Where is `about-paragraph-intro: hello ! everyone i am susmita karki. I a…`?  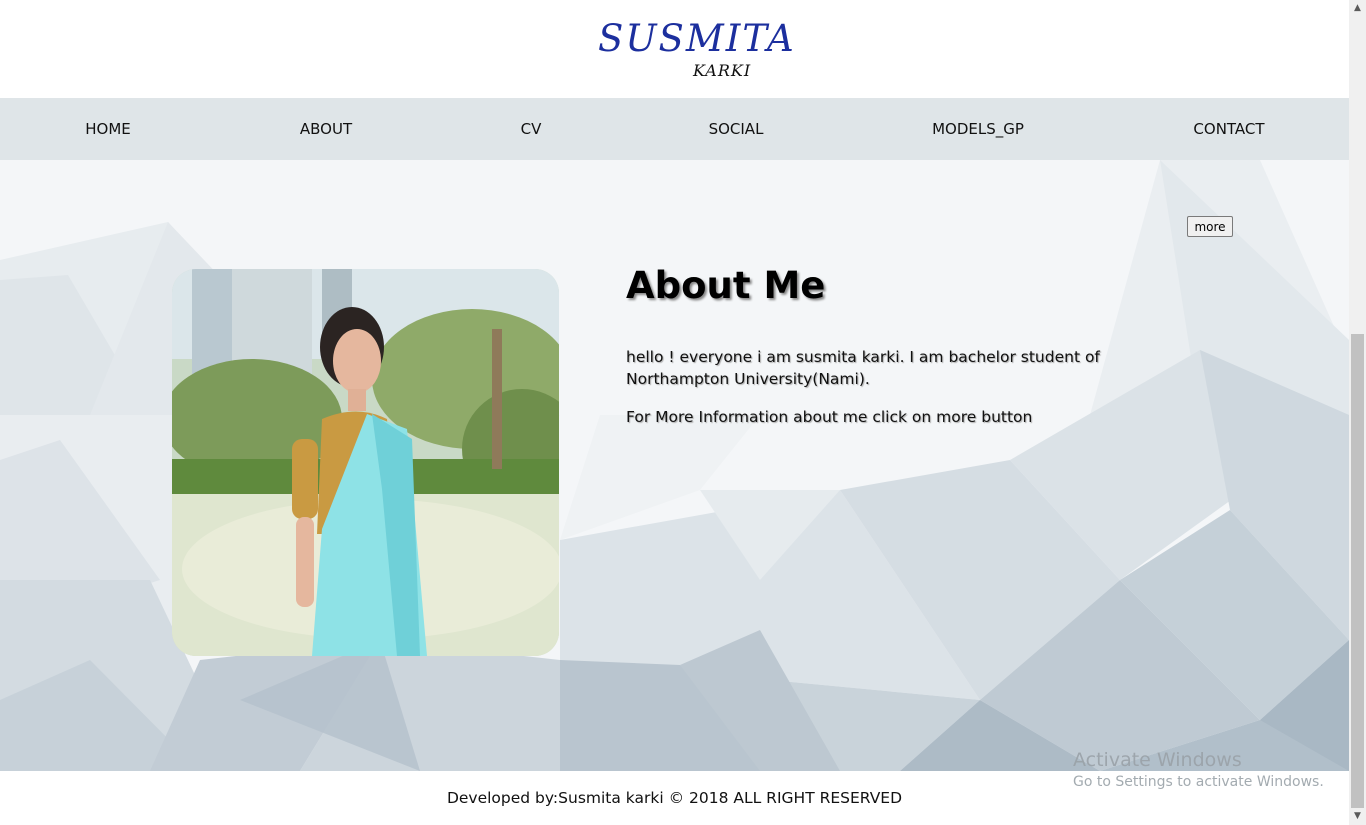 about-paragraph-intro: hello ! everyone i am susmita karki. I a… is located at coordinates (863, 368).